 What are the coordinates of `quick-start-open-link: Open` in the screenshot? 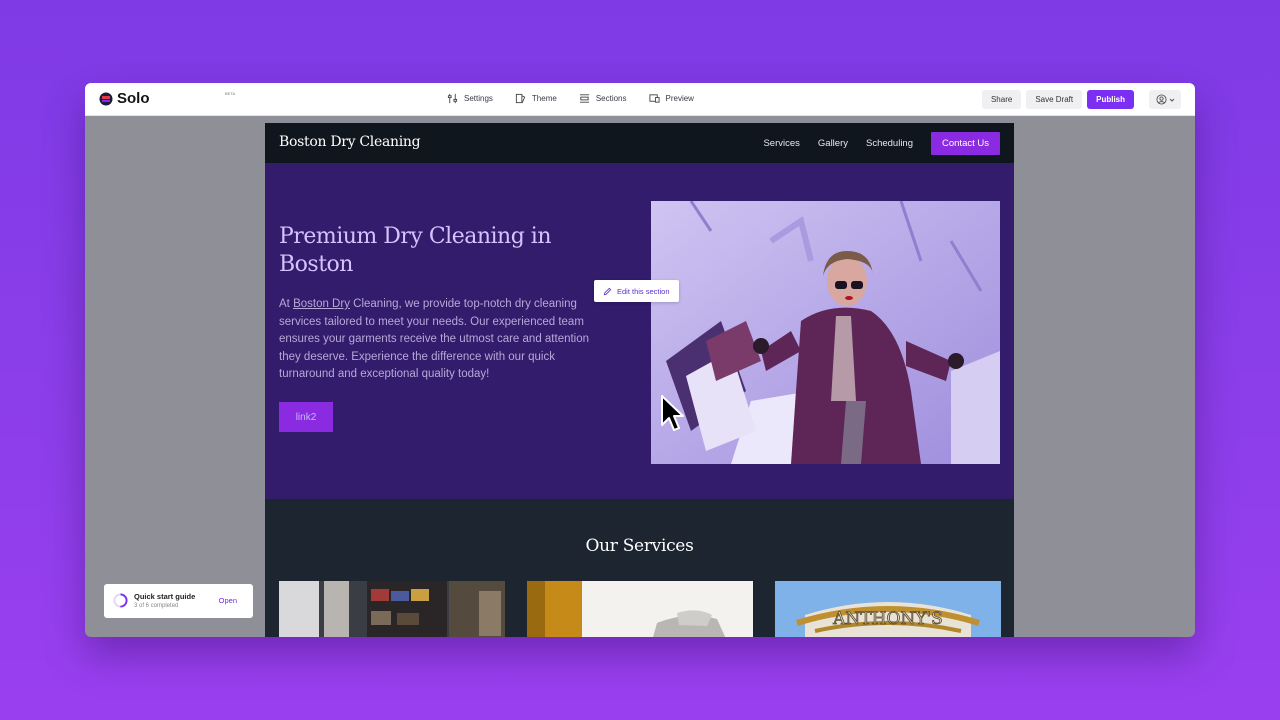 It's located at (228, 600).